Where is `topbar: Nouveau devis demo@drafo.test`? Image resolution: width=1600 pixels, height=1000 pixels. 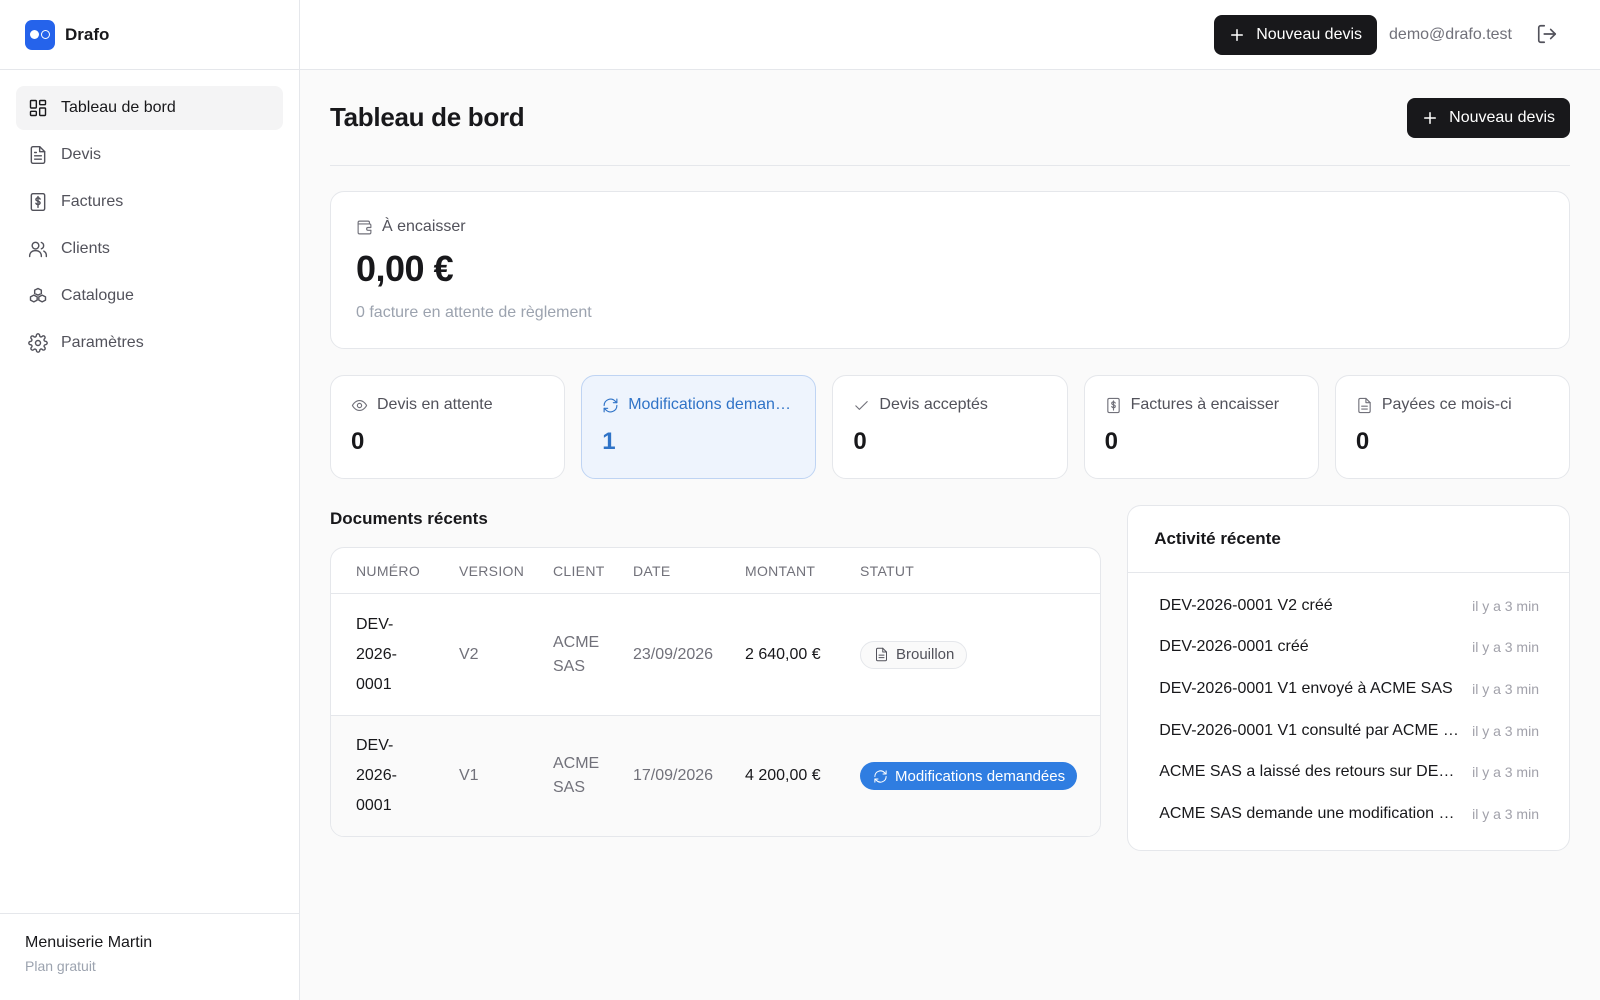
topbar: Nouveau devis demo@drafo.test is located at coordinates (950, 35).